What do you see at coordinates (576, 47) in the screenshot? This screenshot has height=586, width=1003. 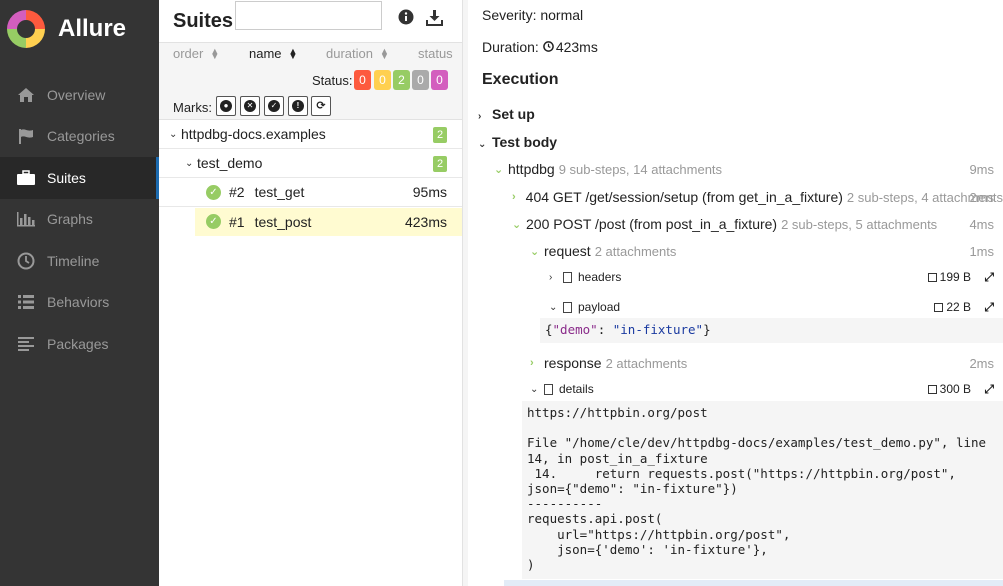 I see `duration-value: 423ms` at bounding box center [576, 47].